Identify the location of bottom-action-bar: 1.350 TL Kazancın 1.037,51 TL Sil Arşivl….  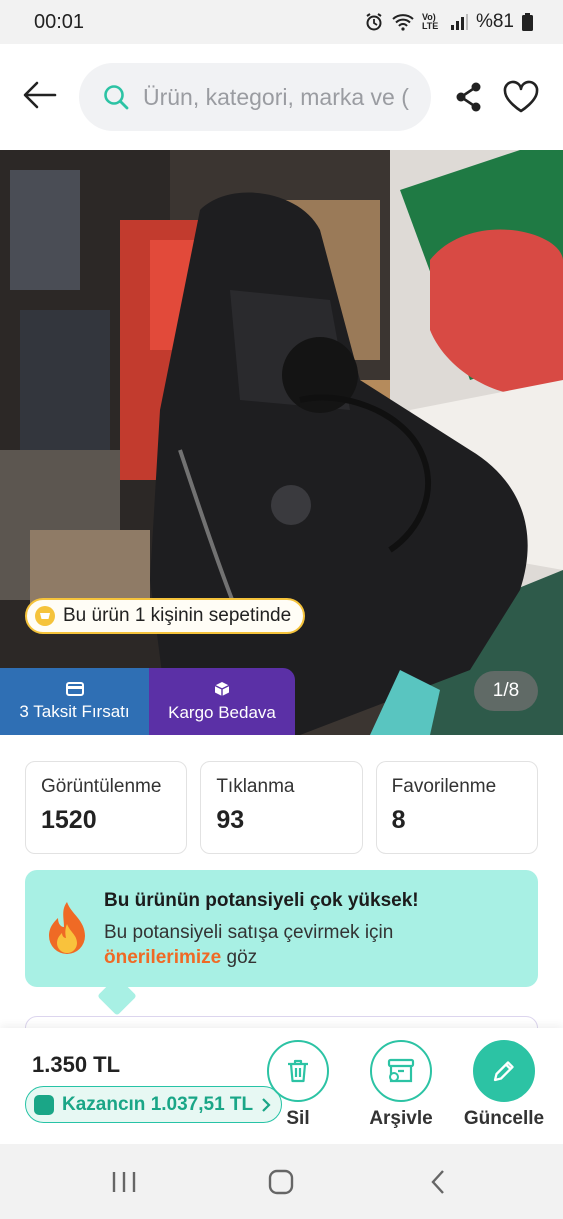
(281, 1086).